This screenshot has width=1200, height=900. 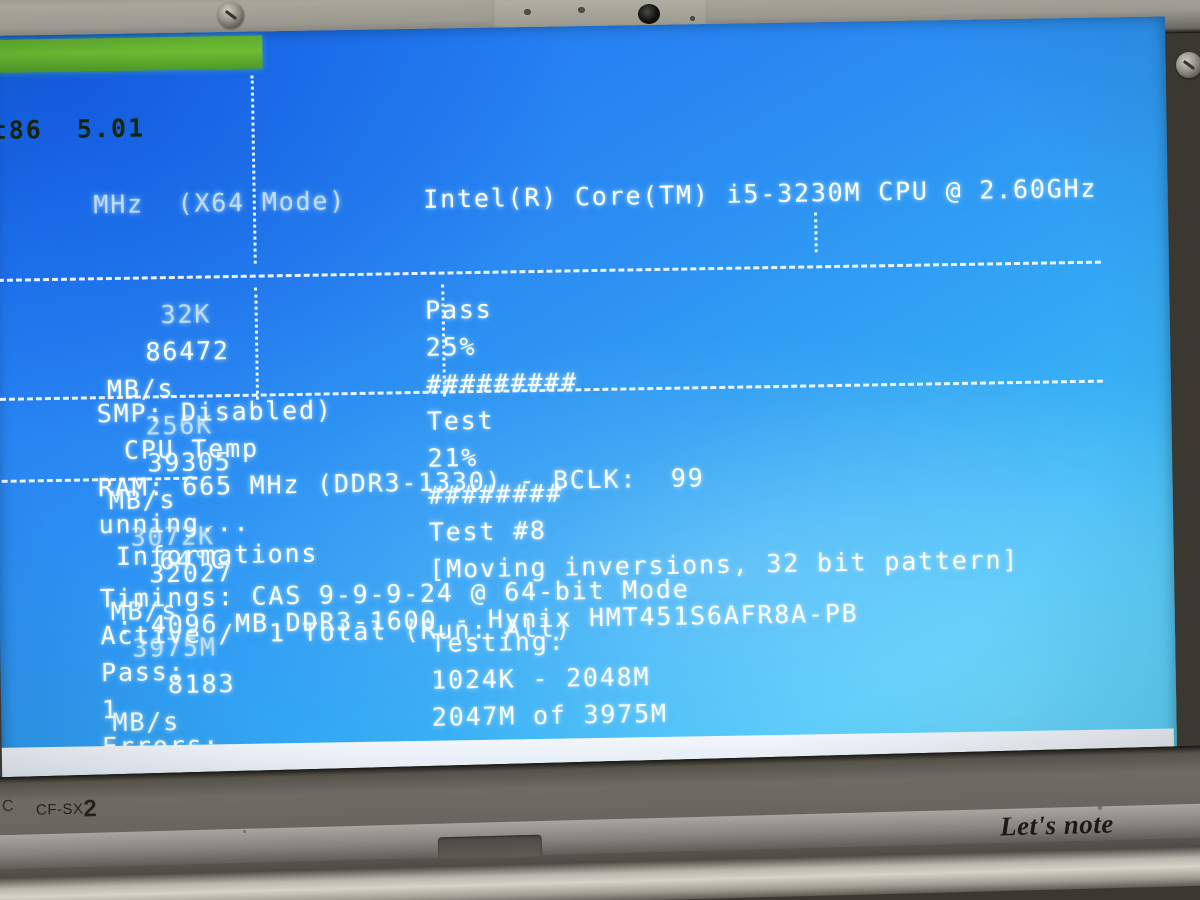 What do you see at coordinates (131, 90) in the screenshot?
I see `memtest-title-banner: est86 5.01` at bounding box center [131, 90].